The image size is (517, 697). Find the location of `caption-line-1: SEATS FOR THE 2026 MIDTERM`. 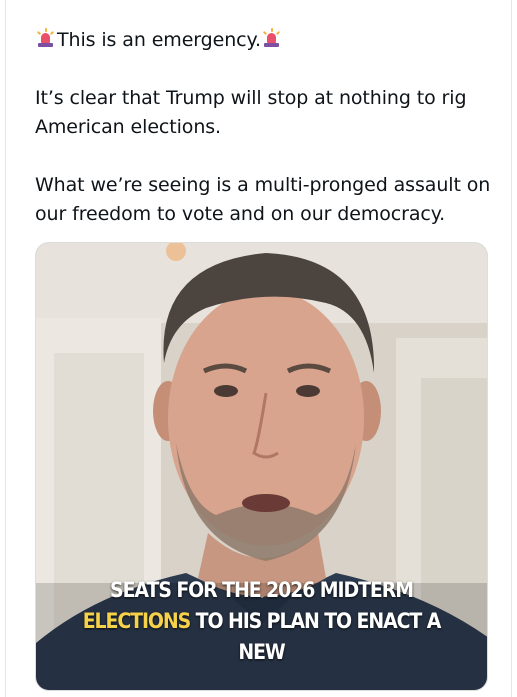

caption-line-1: SEATS FOR THE 2026 MIDTERM is located at coordinates (262, 590).